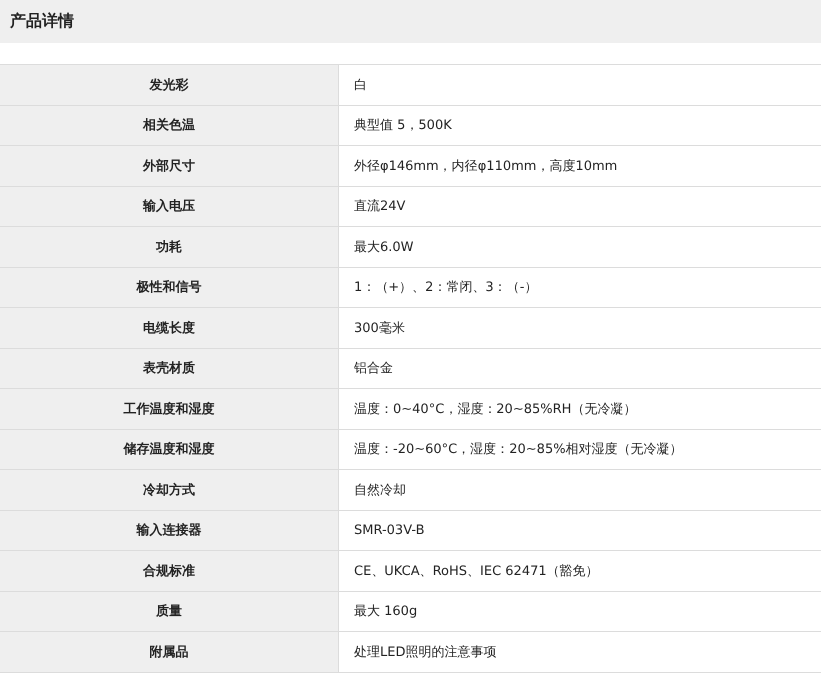 The height and width of the screenshot is (684, 821). What do you see at coordinates (579, 611) in the screenshot?
I see `spec-value: 最大 160g` at bounding box center [579, 611].